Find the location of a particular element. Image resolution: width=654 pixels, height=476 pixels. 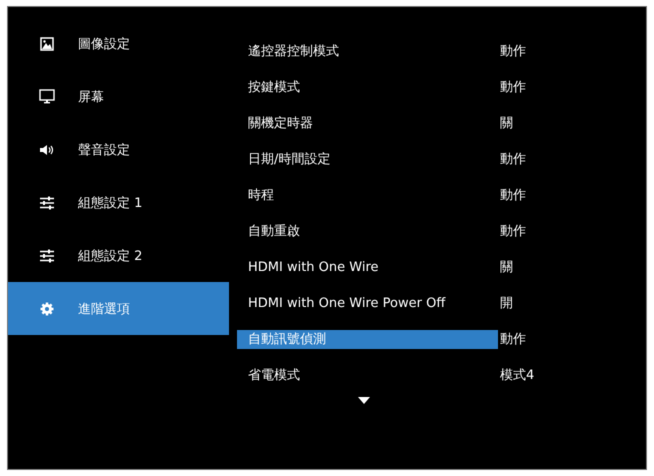

setting-item: 自動訊號偵測 is located at coordinates (367, 339).